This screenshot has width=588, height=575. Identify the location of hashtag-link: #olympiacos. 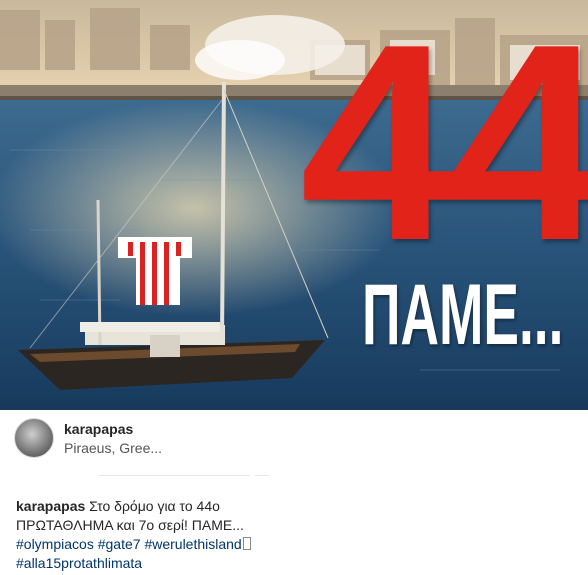
(55, 544).